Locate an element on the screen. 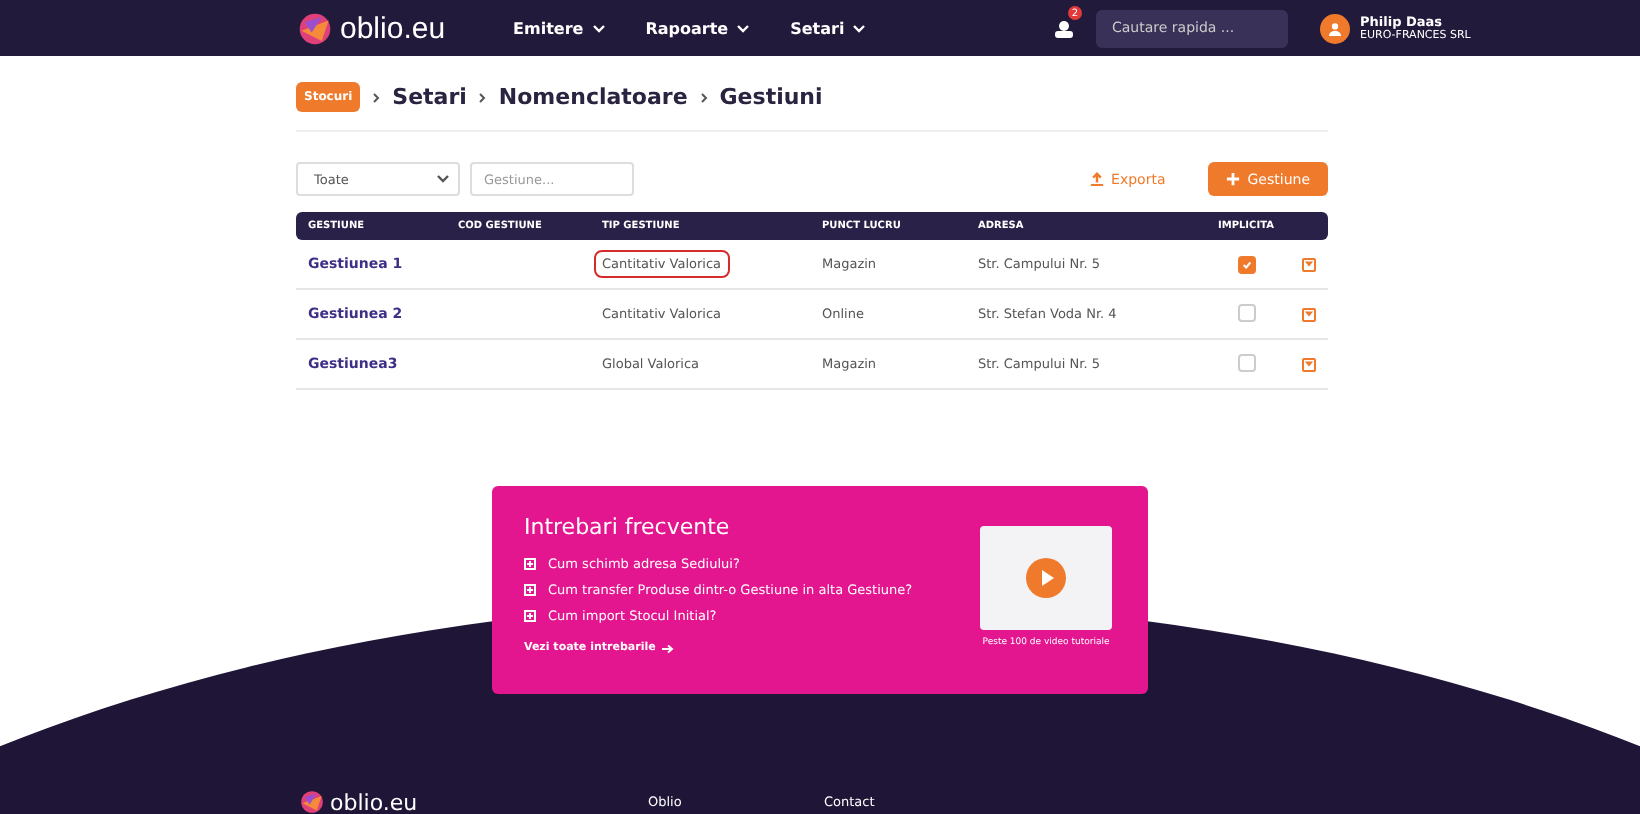 The image size is (1640, 814). nav-menu-item: Emitere is located at coordinates (559, 28).